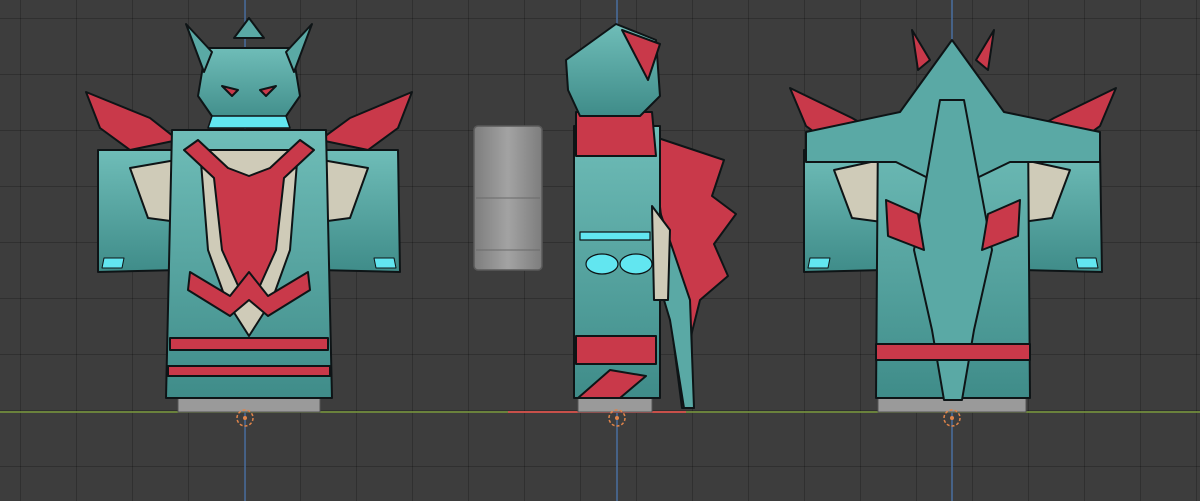  What do you see at coordinates (508, 198) in the screenshot?
I see `reference-block` at bounding box center [508, 198].